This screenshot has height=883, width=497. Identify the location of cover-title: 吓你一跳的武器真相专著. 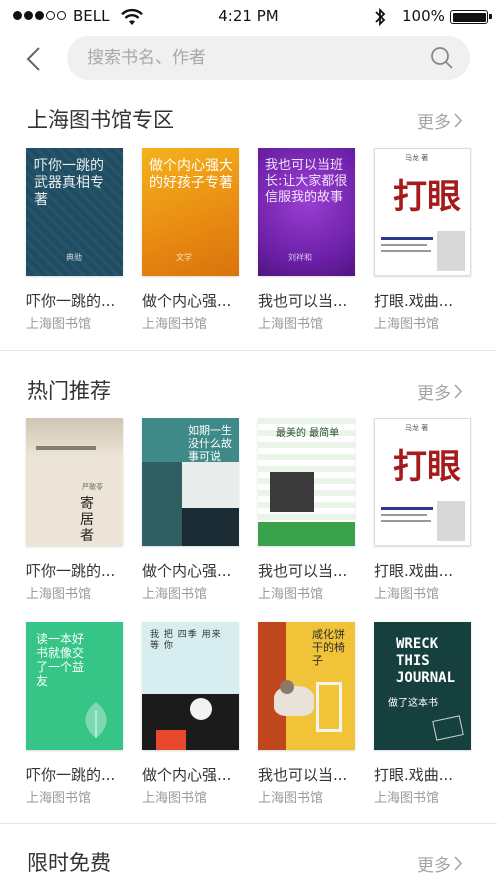
(69, 183).